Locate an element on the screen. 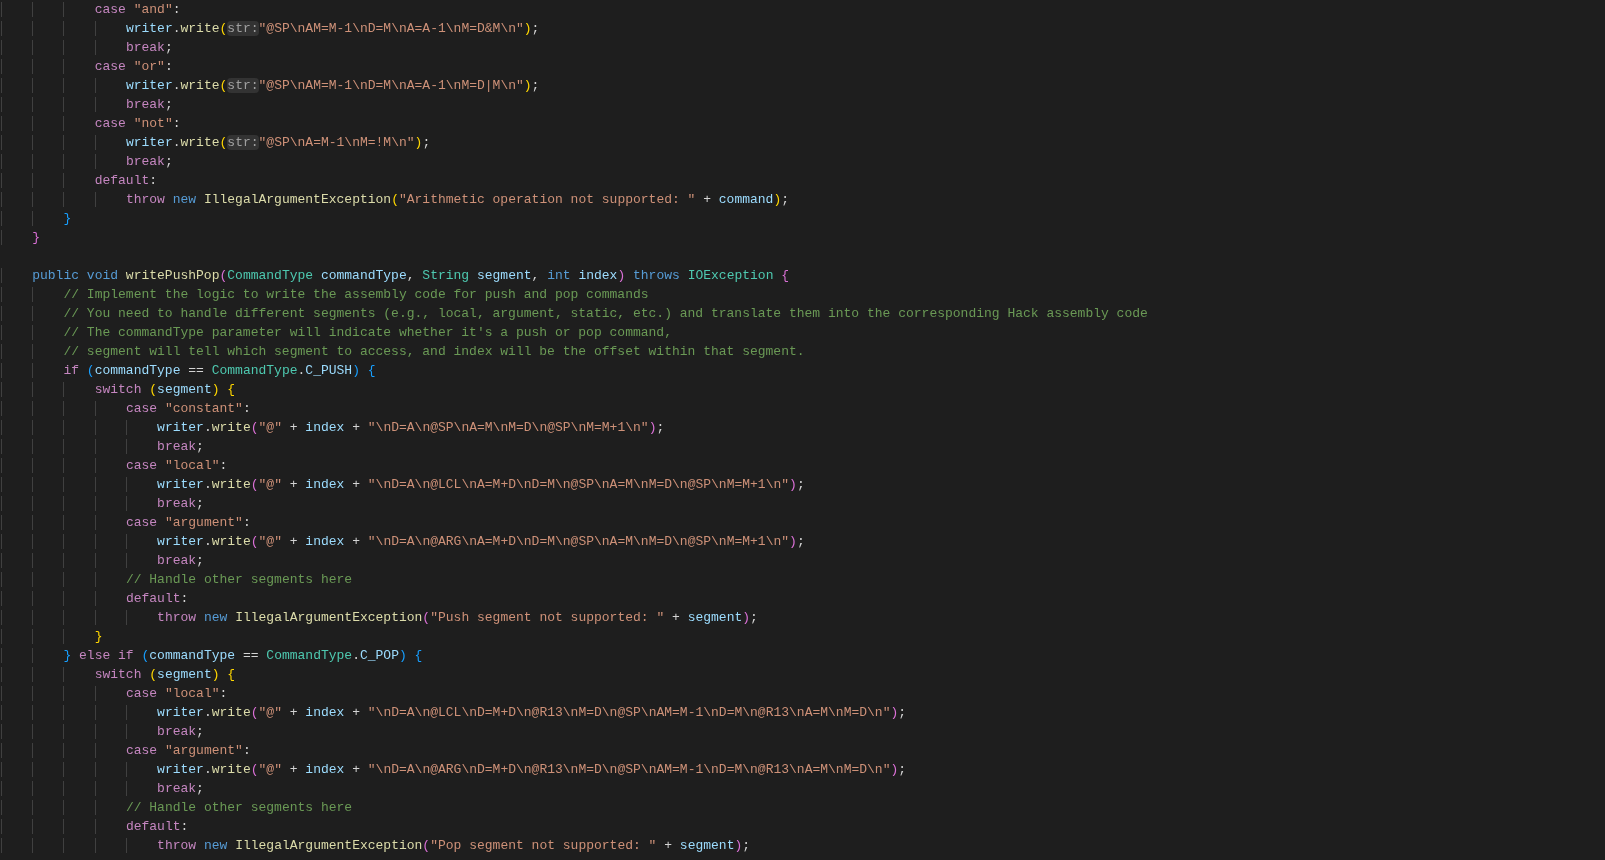  code-line: writer.write(str:"@SP\nAM=M-1\nD=M\nA=A-1\nM=D&M\n"); is located at coordinates (803, 28).